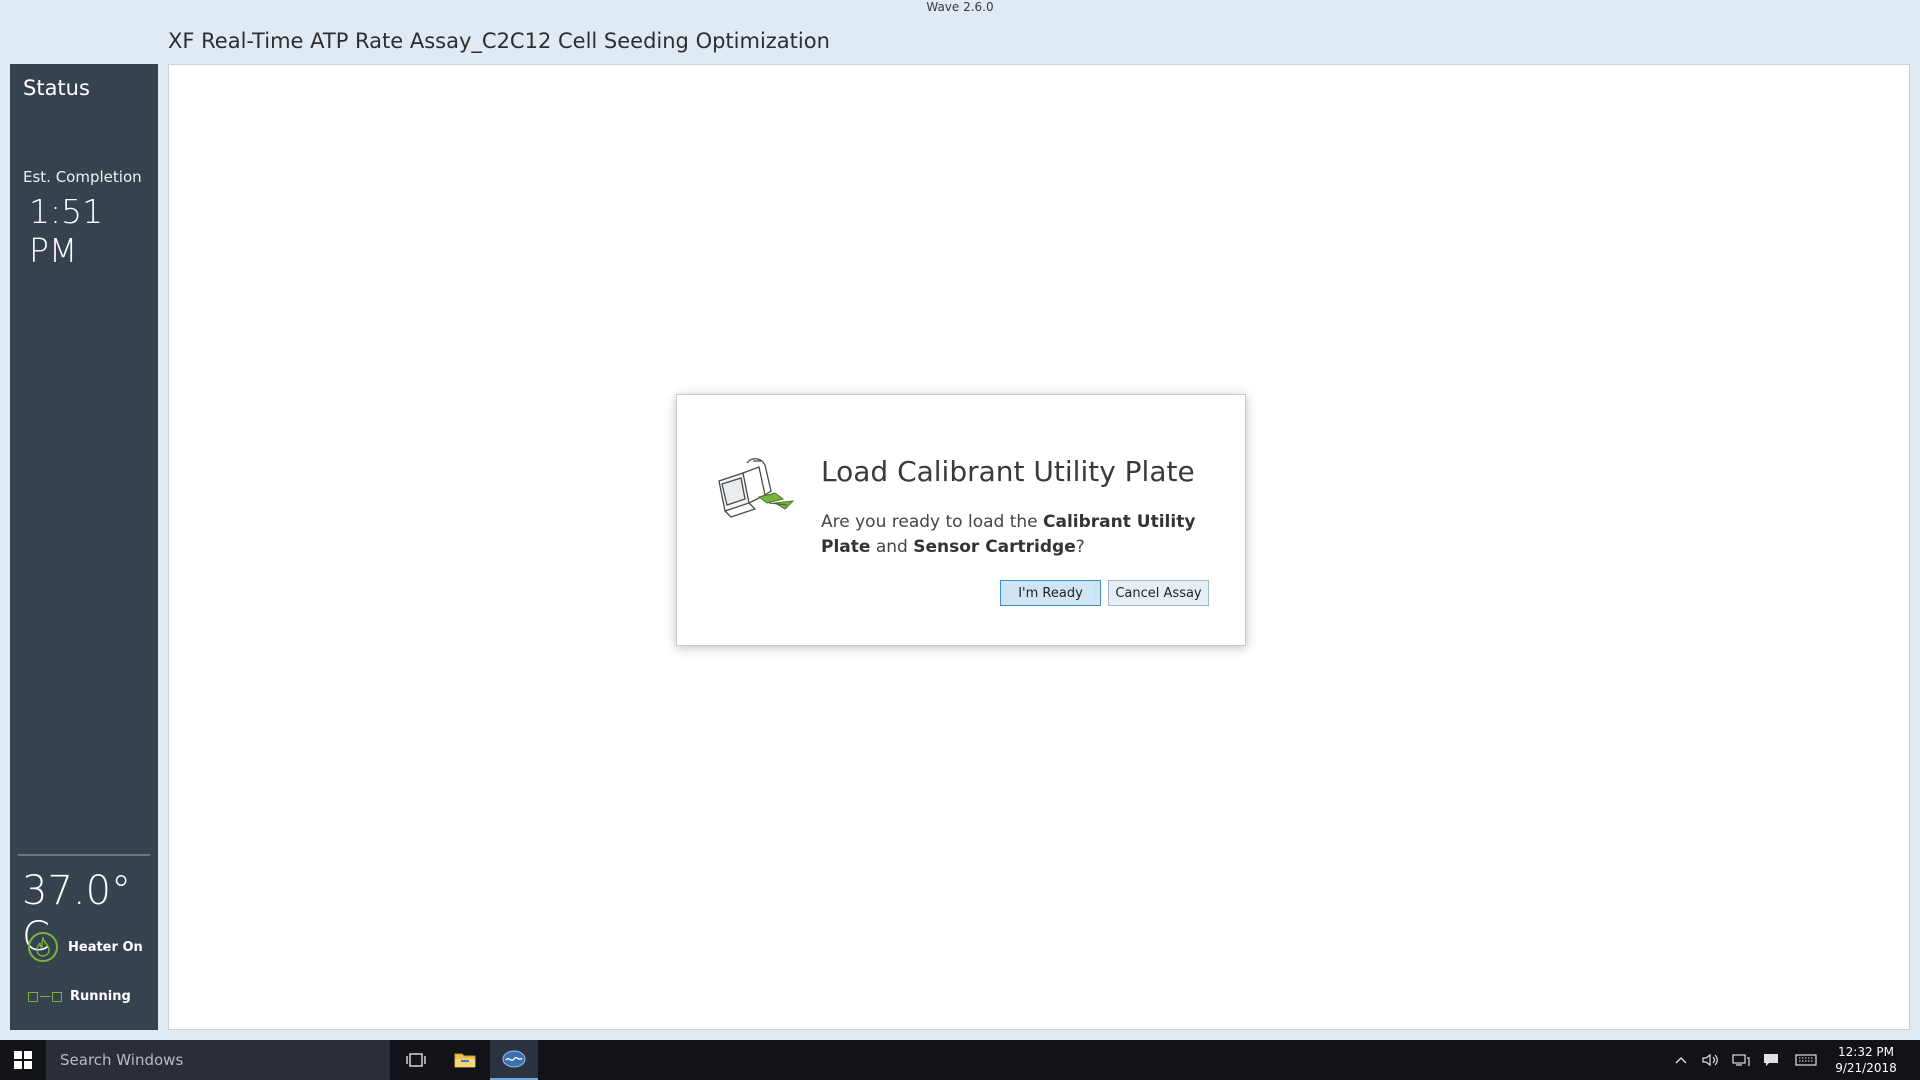  Describe the element at coordinates (82, 177) in the screenshot. I see `est-completion-label: Est. Completion` at that location.